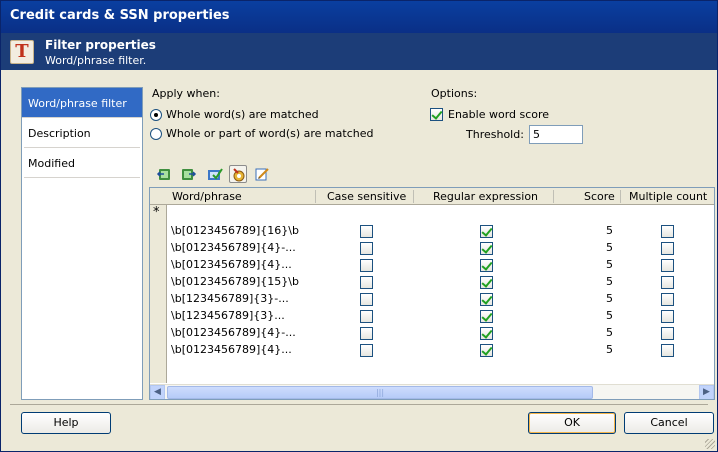 The width and height of the screenshot is (718, 452). Describe the element at coordinates (366, 196) in the screenshot. I see `column-header-case-sensitive: Case sensitive` at that location.